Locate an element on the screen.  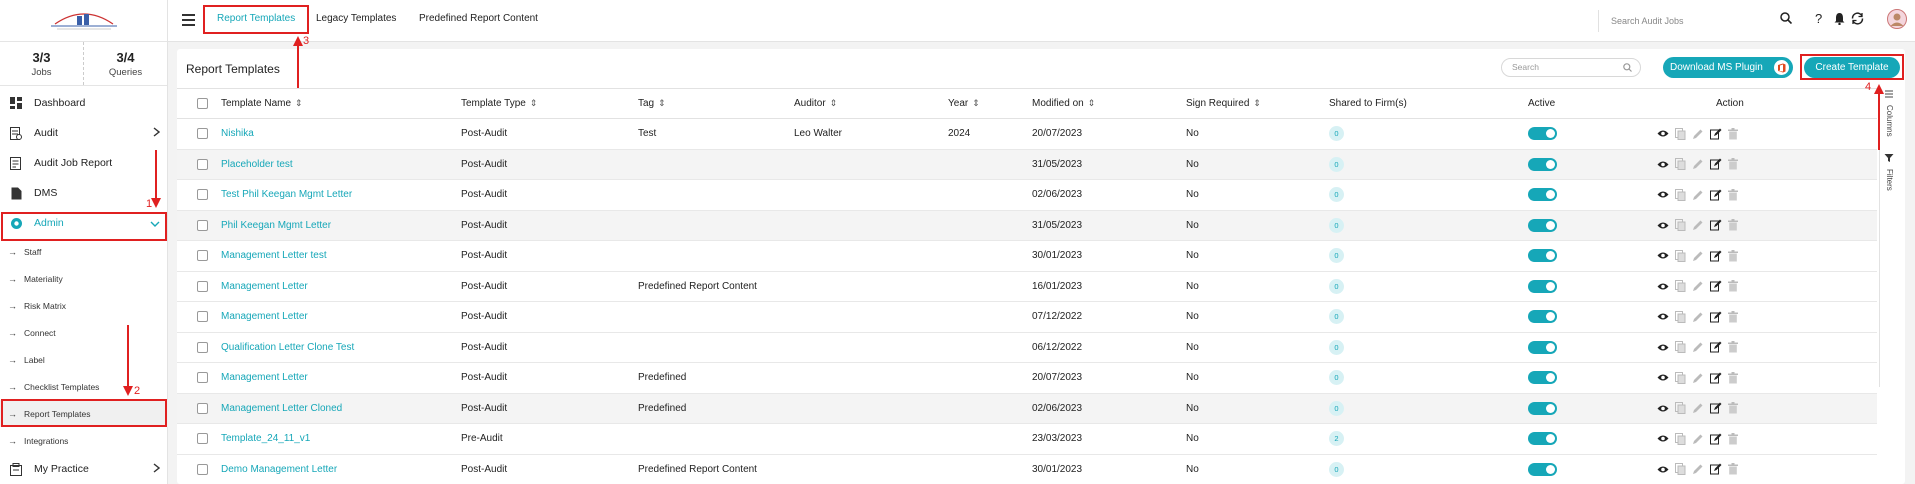
annotation-number-1: 1 is located at coordinates (149, 204).